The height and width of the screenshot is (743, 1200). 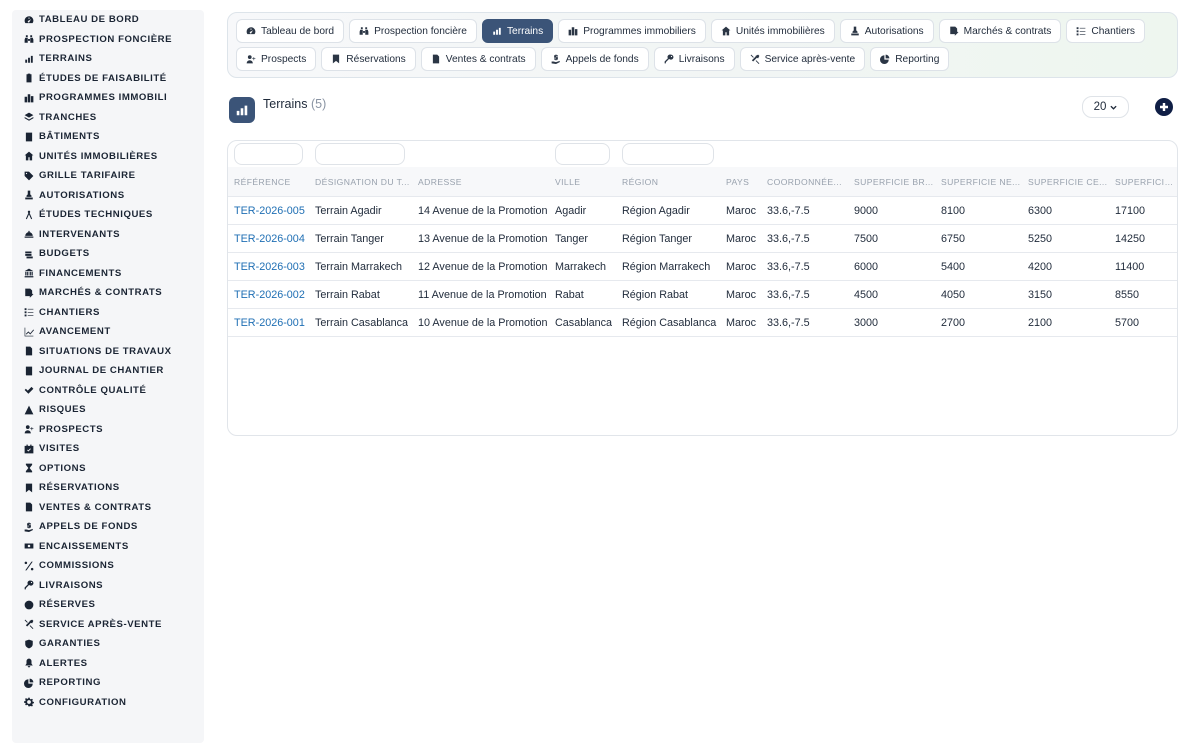 I want to click on plus-circle-icon, so click(x=1164, y=107).